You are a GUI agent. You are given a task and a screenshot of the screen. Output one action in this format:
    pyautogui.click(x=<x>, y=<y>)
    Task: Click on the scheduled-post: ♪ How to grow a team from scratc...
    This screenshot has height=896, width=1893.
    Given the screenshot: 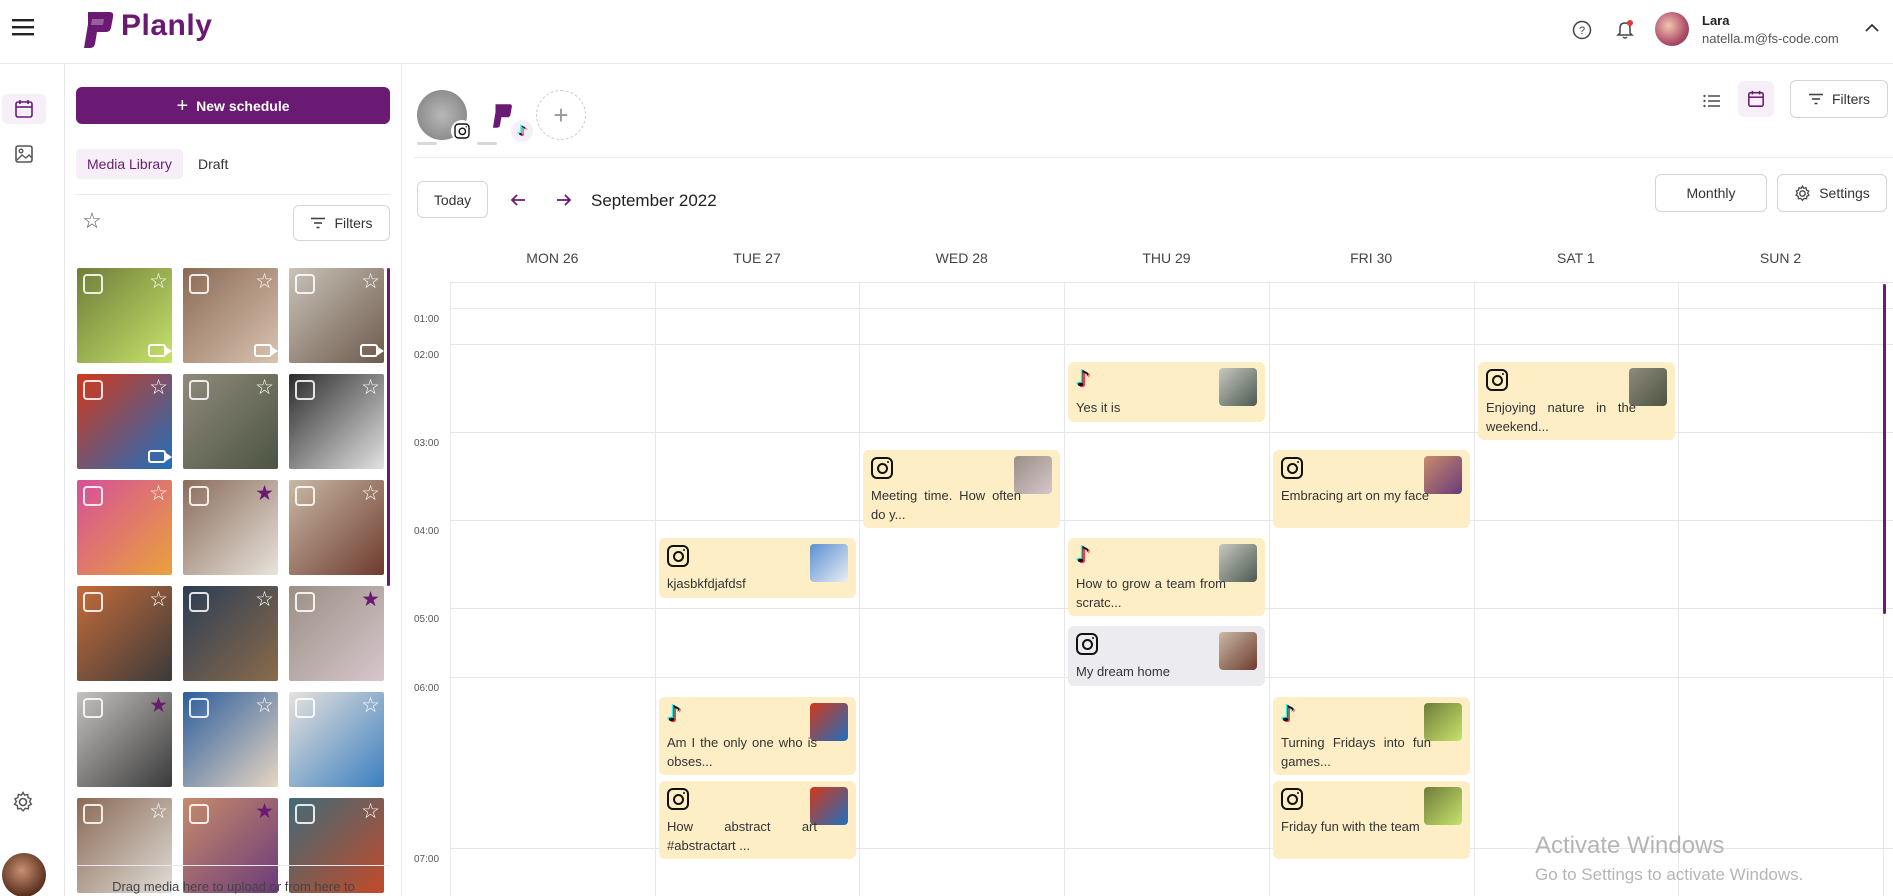 What is the action you would take?
    pyautogui.click(x=1166, y=577)
    